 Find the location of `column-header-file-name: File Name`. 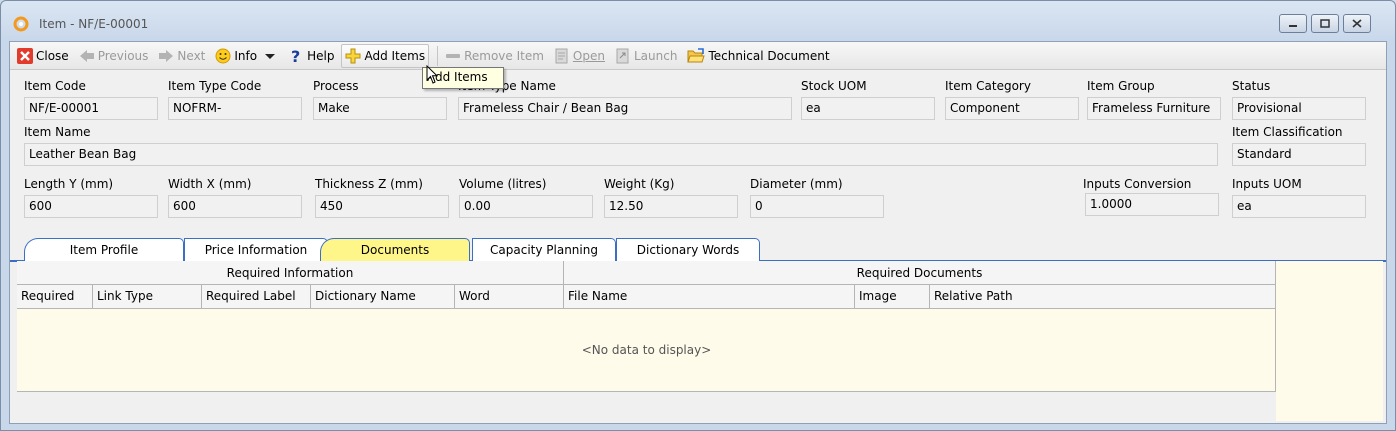

column-header-file-name: File Name is located at coordinates (709, 297).